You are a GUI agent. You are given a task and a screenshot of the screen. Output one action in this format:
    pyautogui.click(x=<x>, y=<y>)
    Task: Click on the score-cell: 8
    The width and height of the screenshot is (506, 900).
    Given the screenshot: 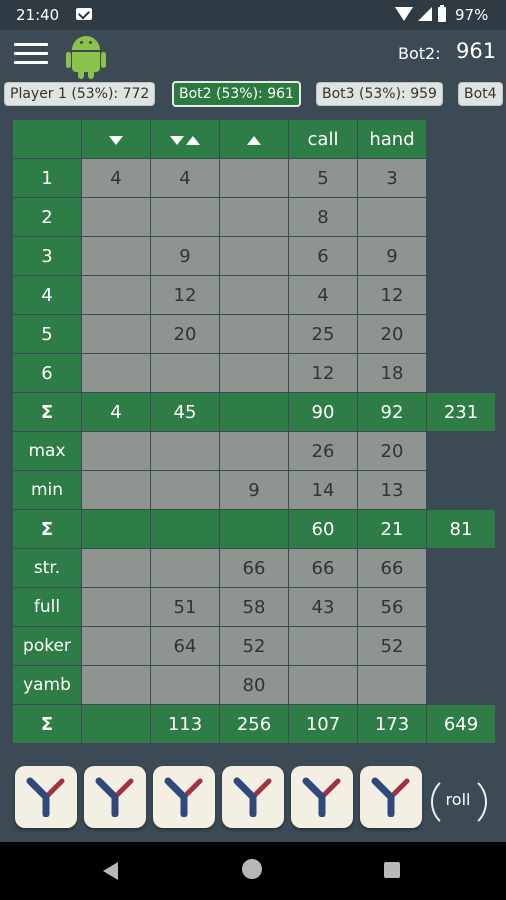 What is the action you would take?
    pyautogui.click(x=323, y=217)
    